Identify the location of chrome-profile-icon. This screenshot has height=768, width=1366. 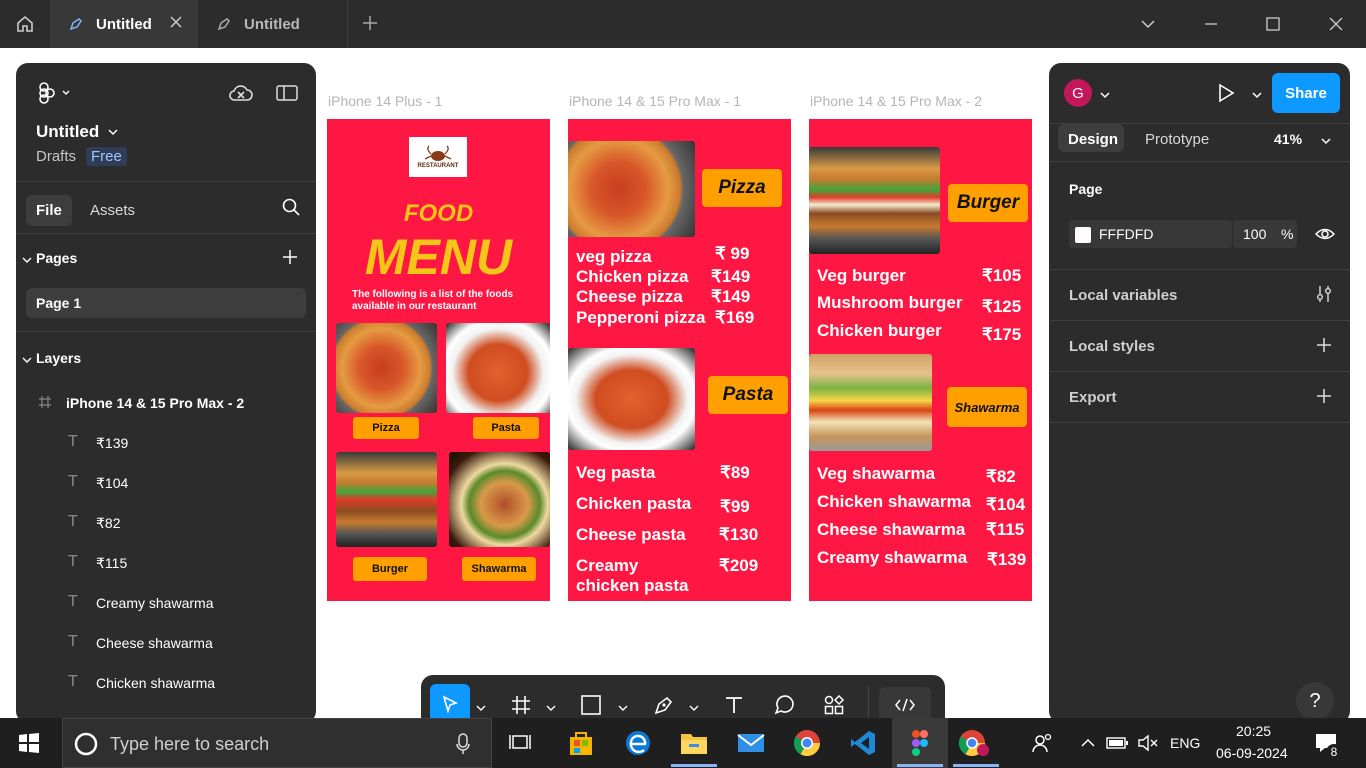
(974, 743).